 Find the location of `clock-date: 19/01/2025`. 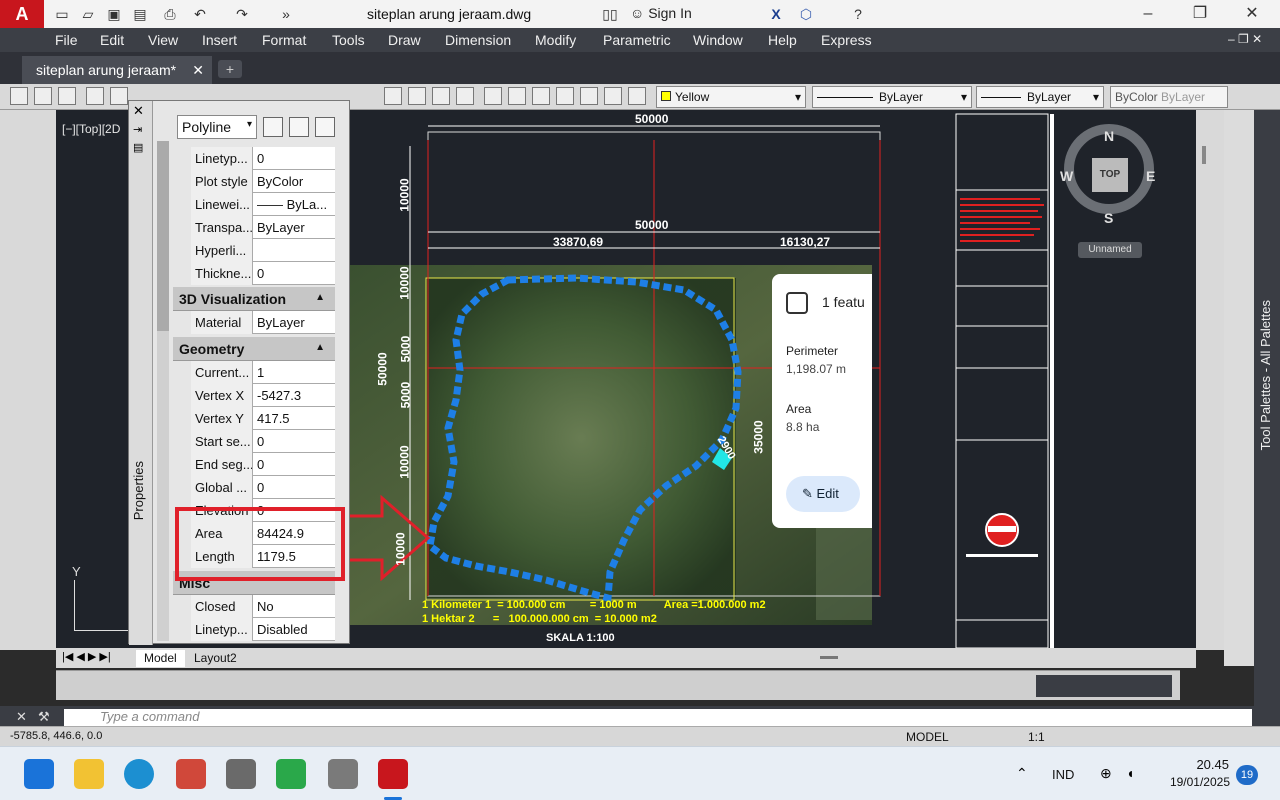

clock-date: 19/01/2025 is located at coordinates (1188, 782).